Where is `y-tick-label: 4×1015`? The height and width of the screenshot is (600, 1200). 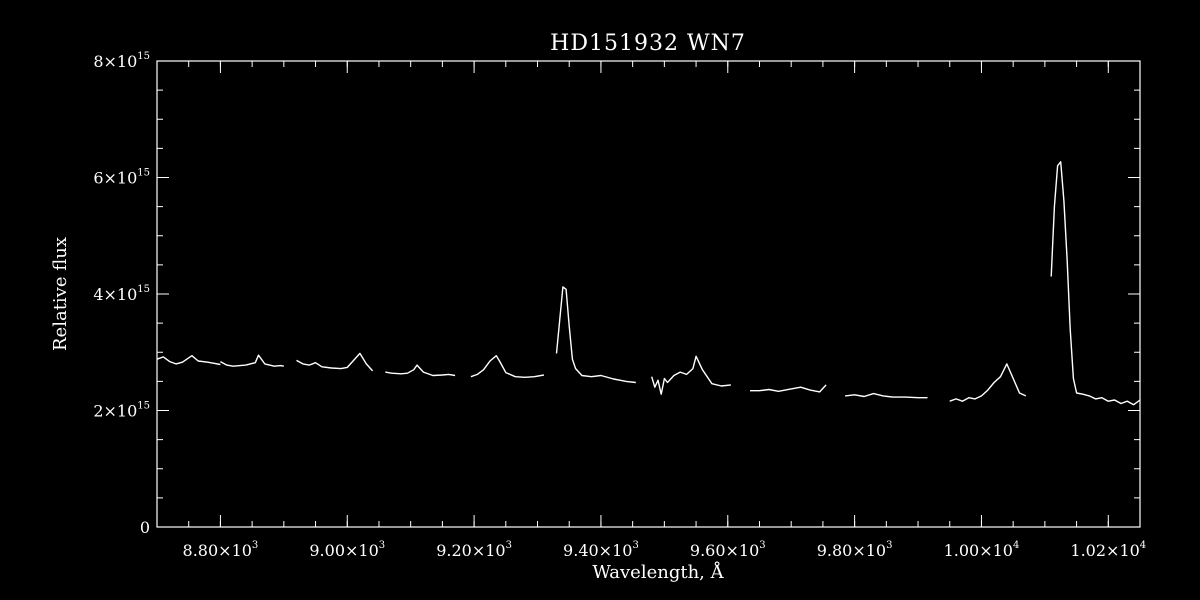
y-tick-label: 4×1015 is located at coordinates (121, 294).